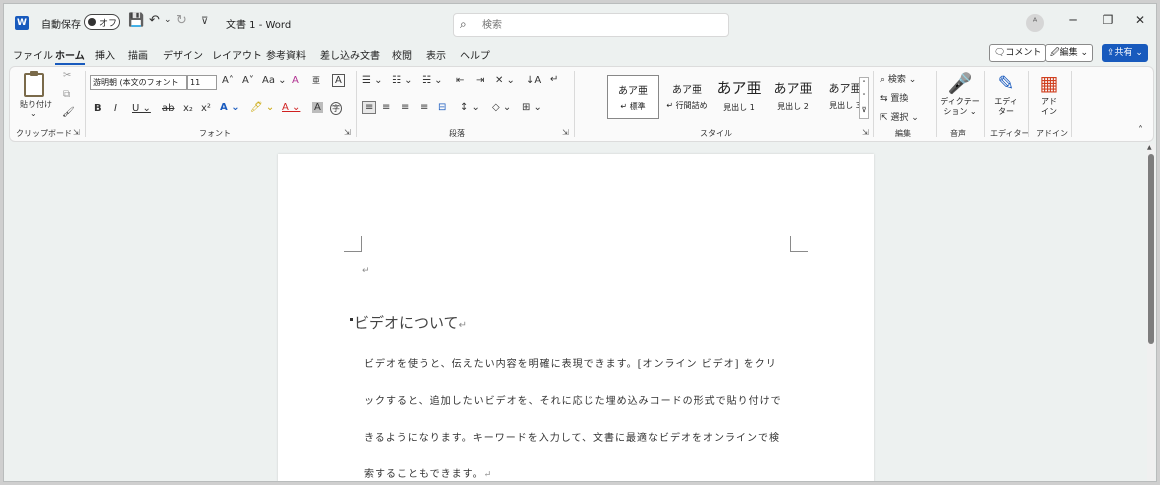 Image resolution: width=1160 pixels, height=485 pixels. What do you see at coordinates (336, 108) in the screenshot?
I see `enclose-characters-icon: 字` at bounding box center [336, 108].